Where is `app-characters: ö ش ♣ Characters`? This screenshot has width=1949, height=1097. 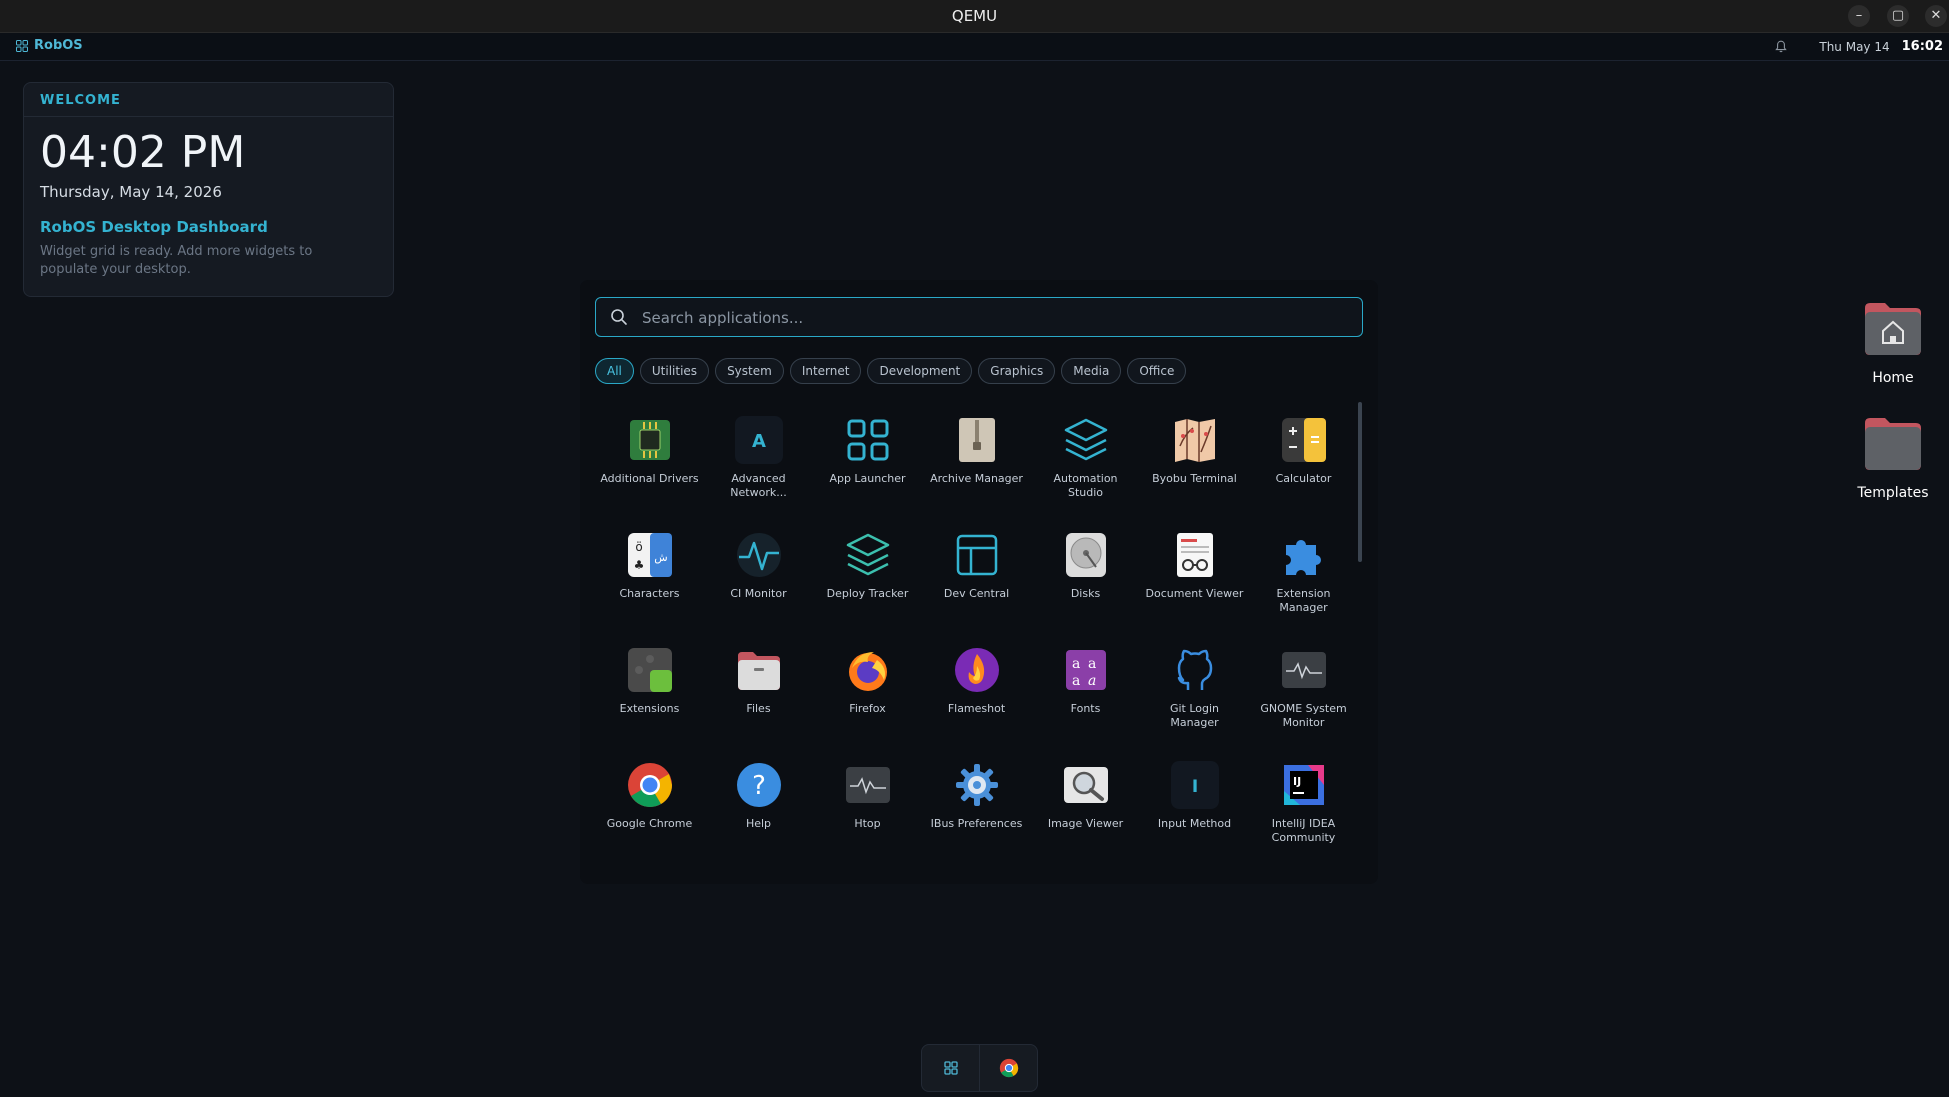
app-characters: ö ش ♣ Characters is located at coordinates (649, 582).